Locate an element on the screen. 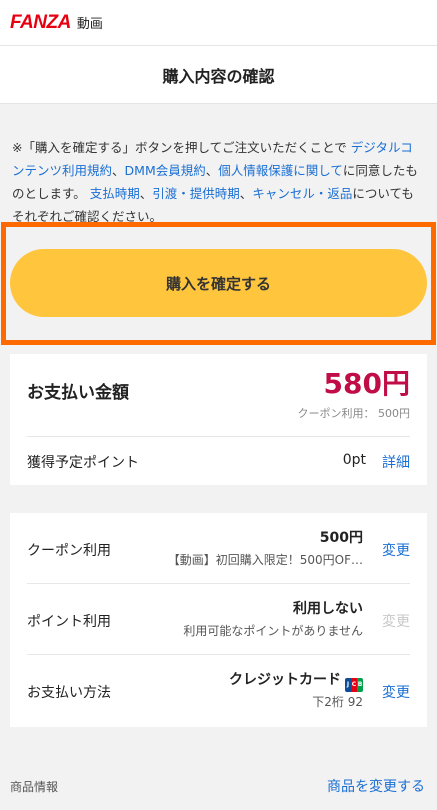  fanza-logo: FANZA is located at coordinates (40, 23).